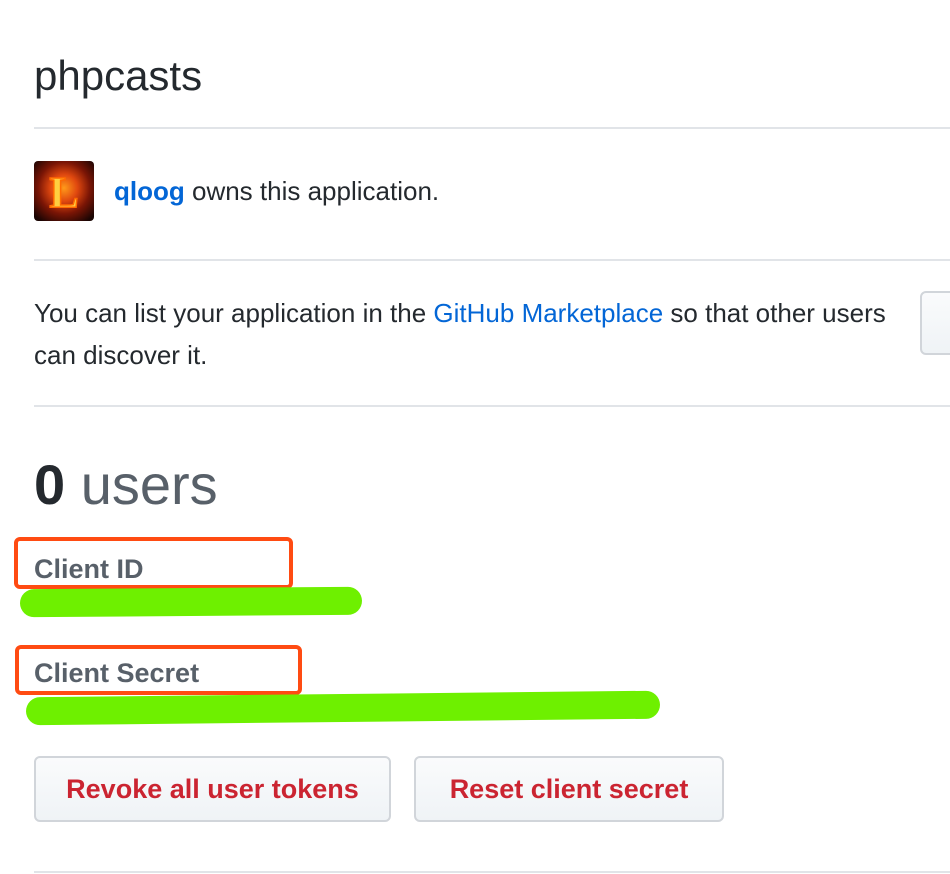 Image resolution: width=950 pixels, height=874 pixels. I want to click on avatar: L, so click(64, 191).